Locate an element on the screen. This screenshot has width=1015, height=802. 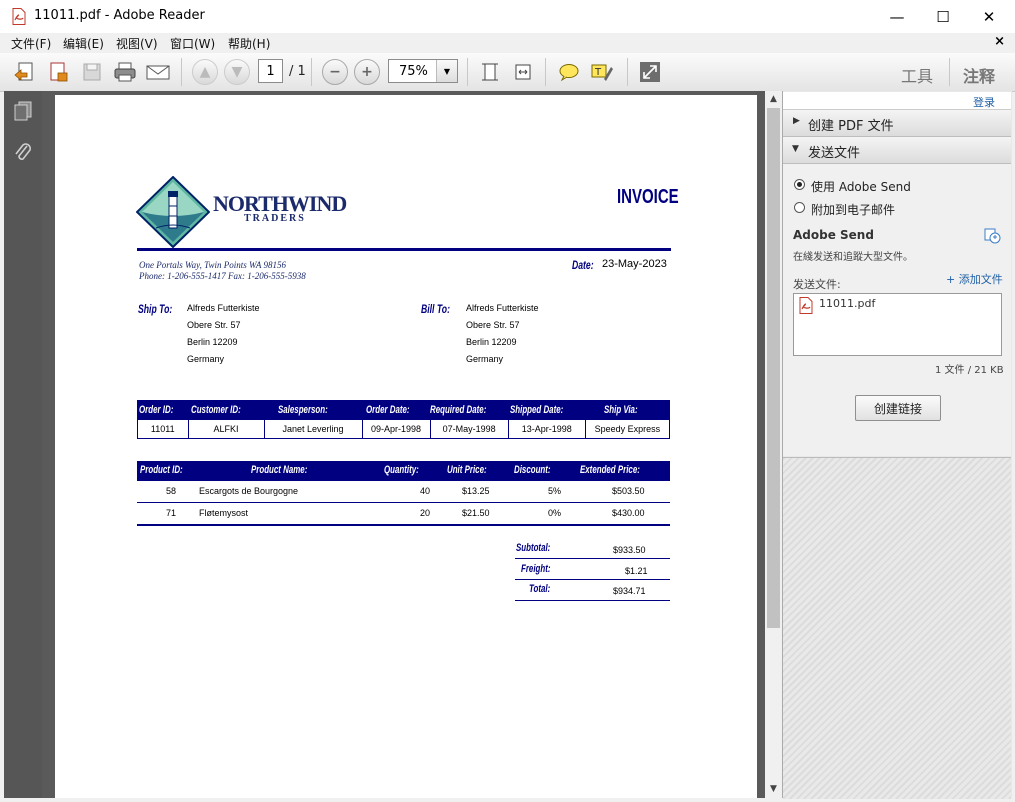
ship-to-line: Obere Str. 57 is located at coordinates (214, 325).